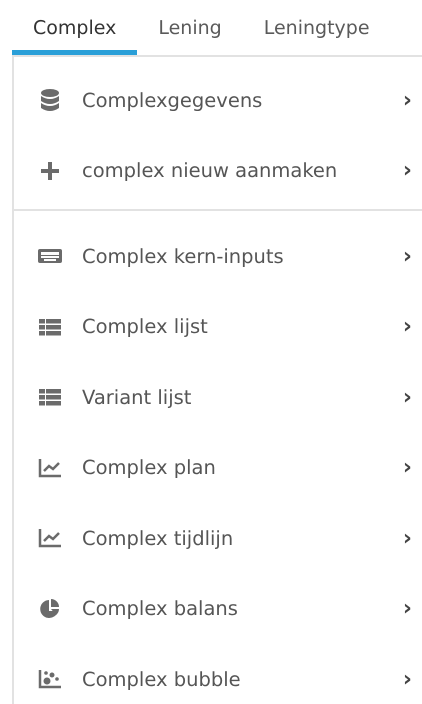  What do you see at coordinates (218, 397) in the screenshot?
I see `menu-item: Variant lijst ›` at bounding box center [218, 397].